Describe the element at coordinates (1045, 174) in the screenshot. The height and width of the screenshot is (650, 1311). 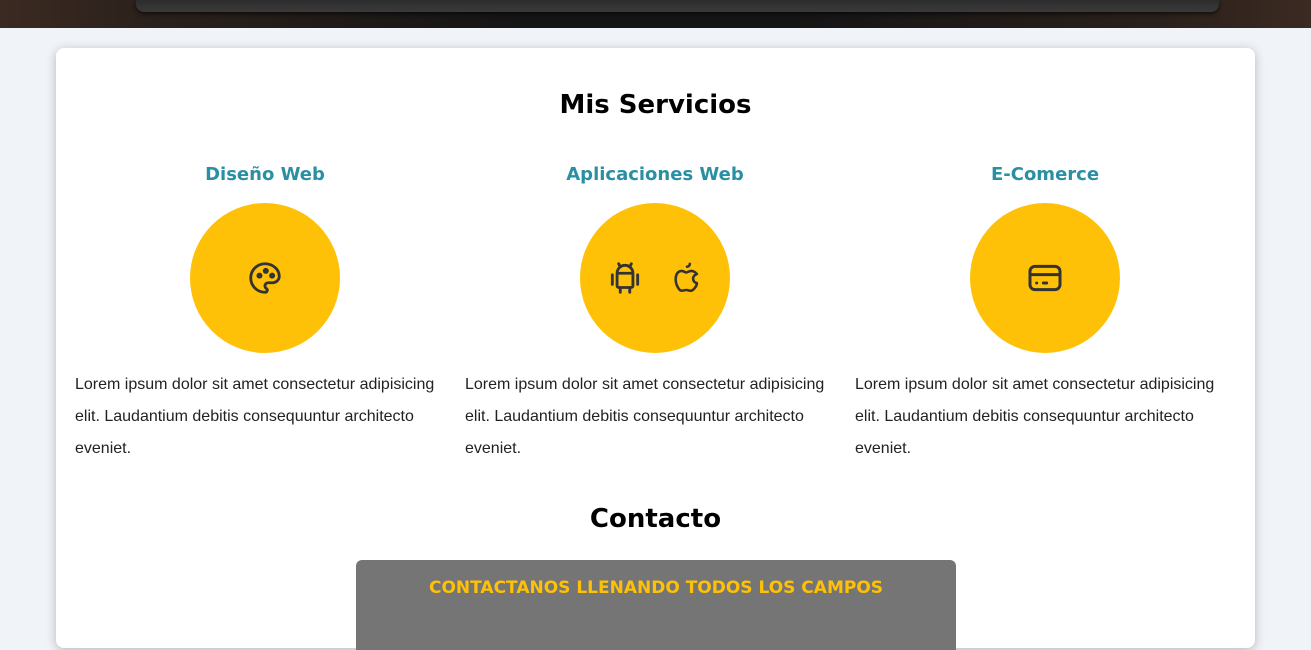
I see `service-title: E-Comerce` at that location.